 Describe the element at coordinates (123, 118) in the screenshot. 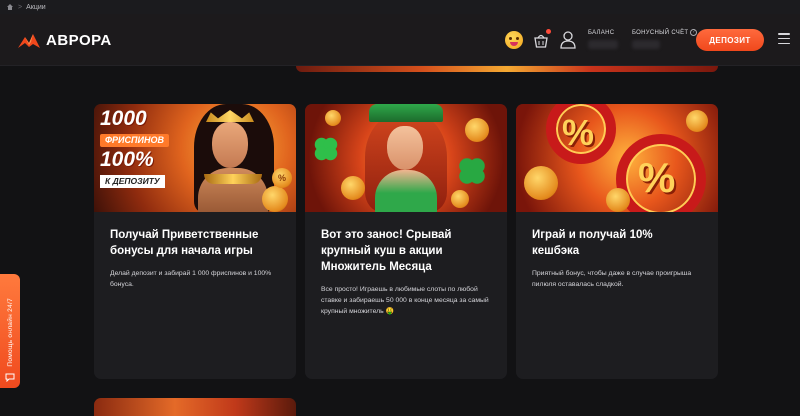

I see `banner-line-1: 1000` at that location.